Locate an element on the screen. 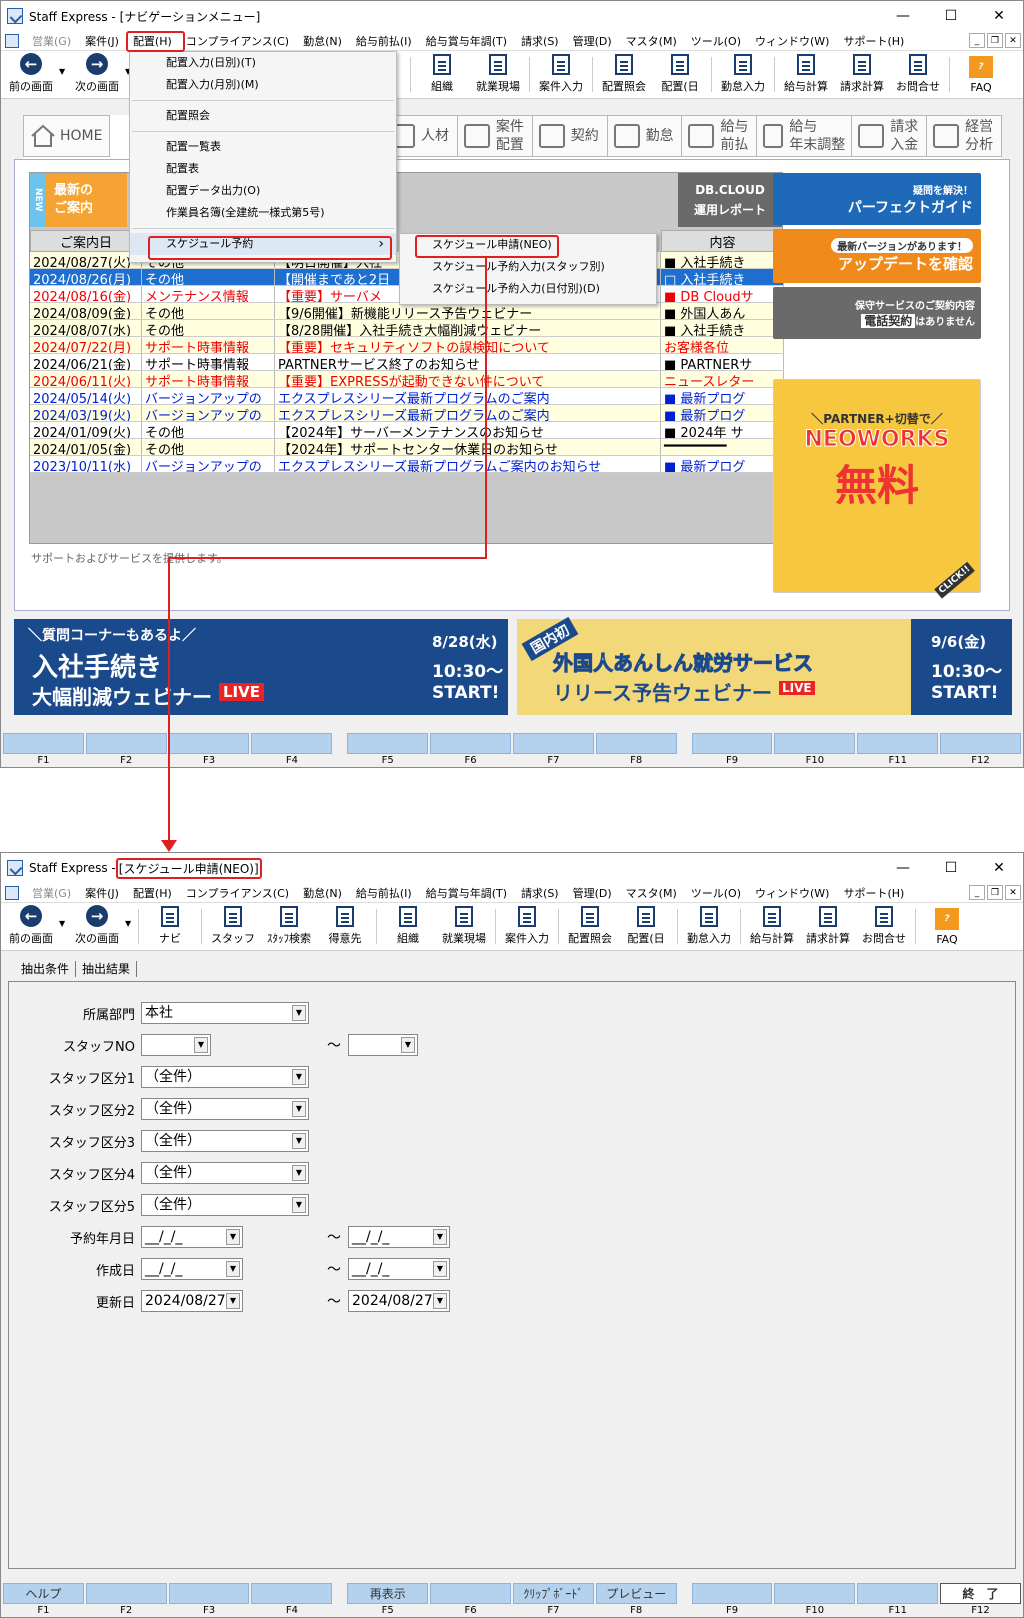 The image size is (1024, 1618). menu-item-placement-5: 配置データ出力(O) is located at coordinates (263, 191).